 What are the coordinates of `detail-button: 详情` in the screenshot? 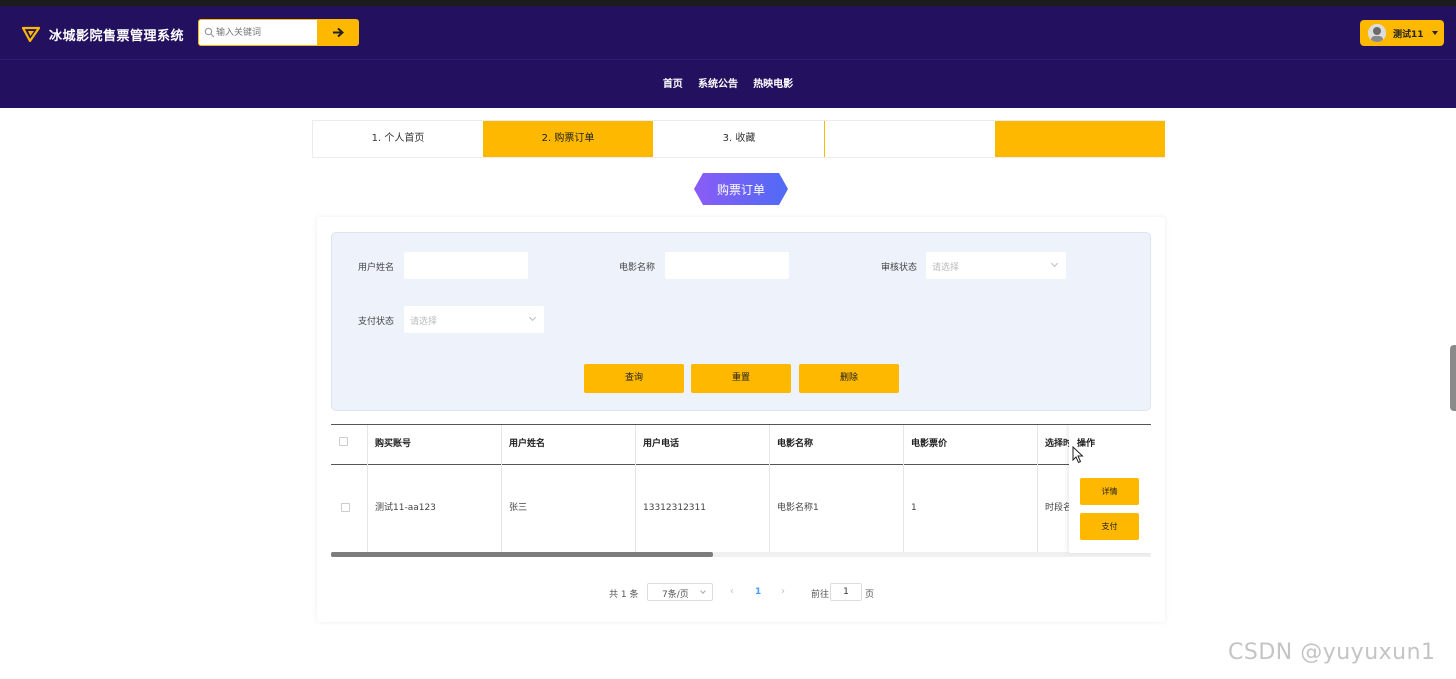 It's located at (1109, 491).